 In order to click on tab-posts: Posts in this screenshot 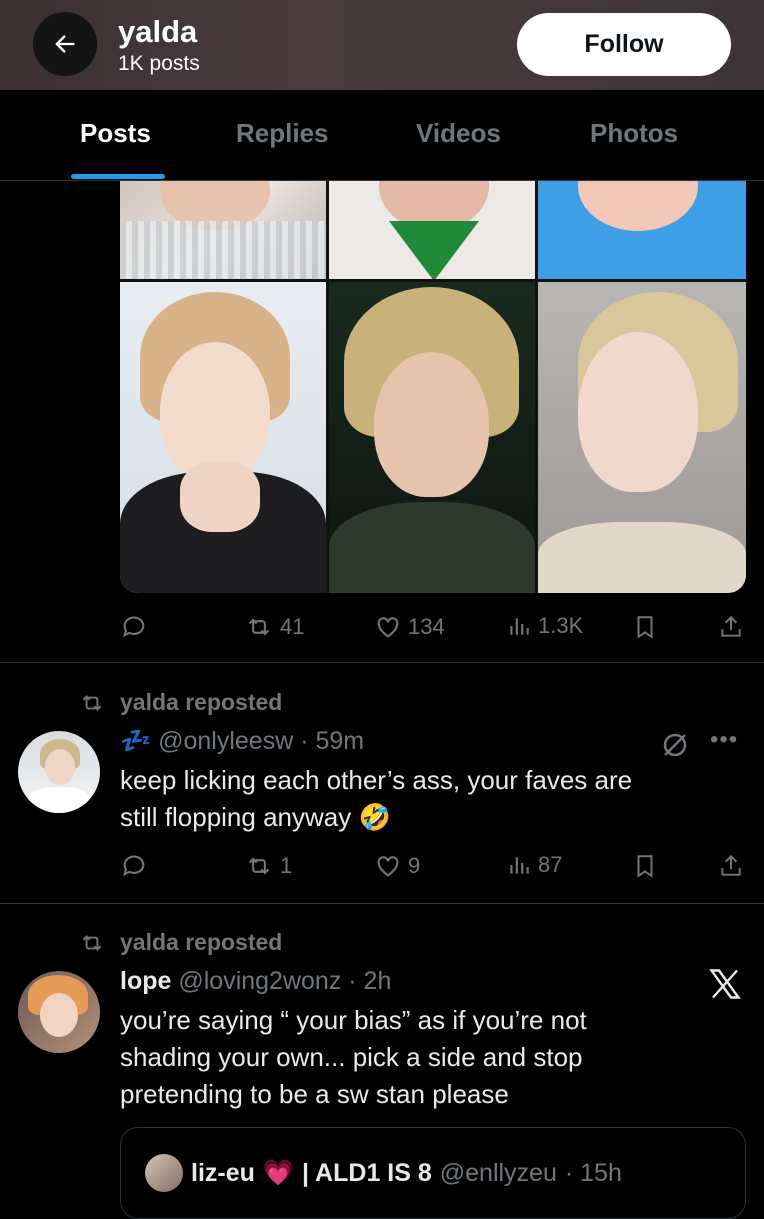, I will do `click(115, 133)`.